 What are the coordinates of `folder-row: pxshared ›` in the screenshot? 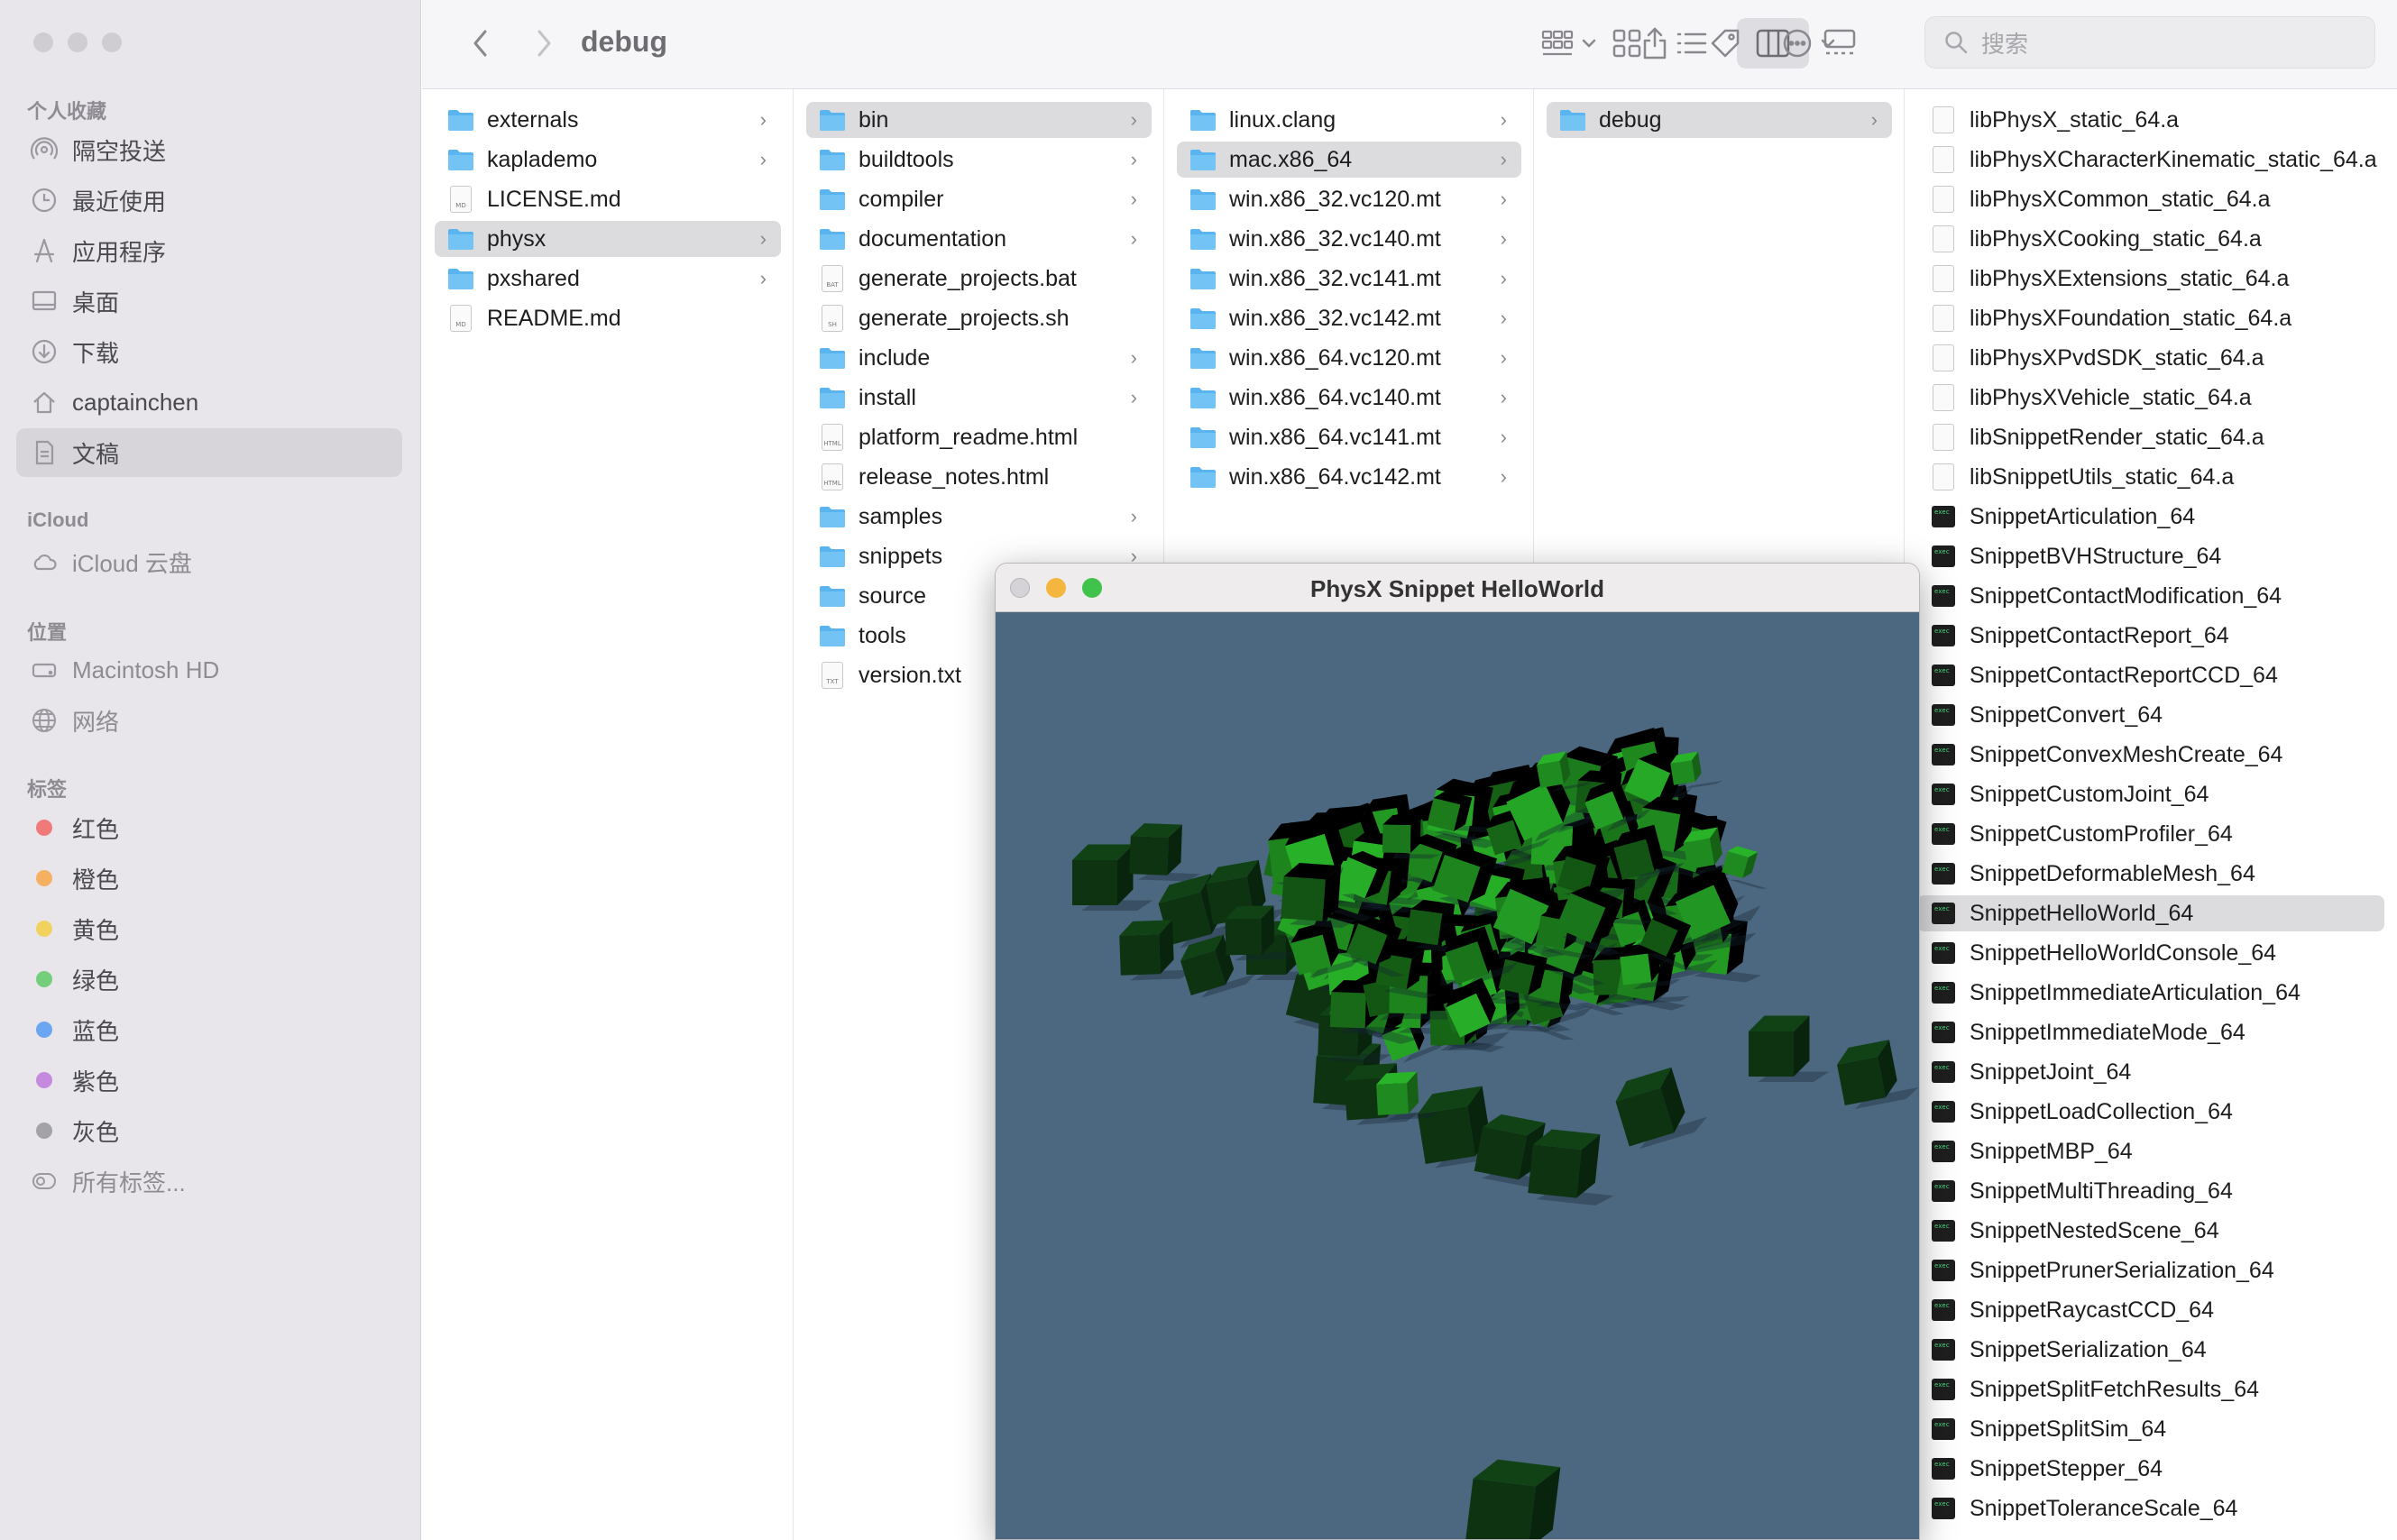 It's located at (608, 279).